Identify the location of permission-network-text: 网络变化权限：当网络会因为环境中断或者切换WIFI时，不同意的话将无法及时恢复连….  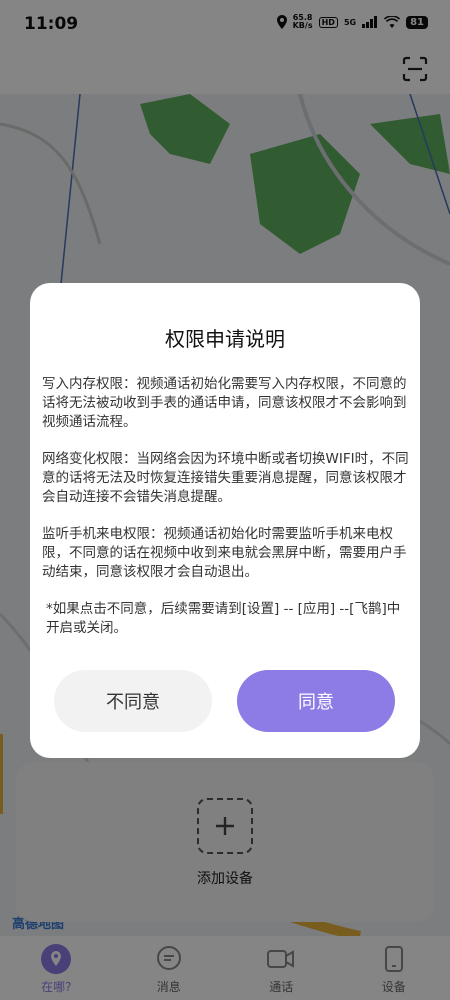
(225, 478).